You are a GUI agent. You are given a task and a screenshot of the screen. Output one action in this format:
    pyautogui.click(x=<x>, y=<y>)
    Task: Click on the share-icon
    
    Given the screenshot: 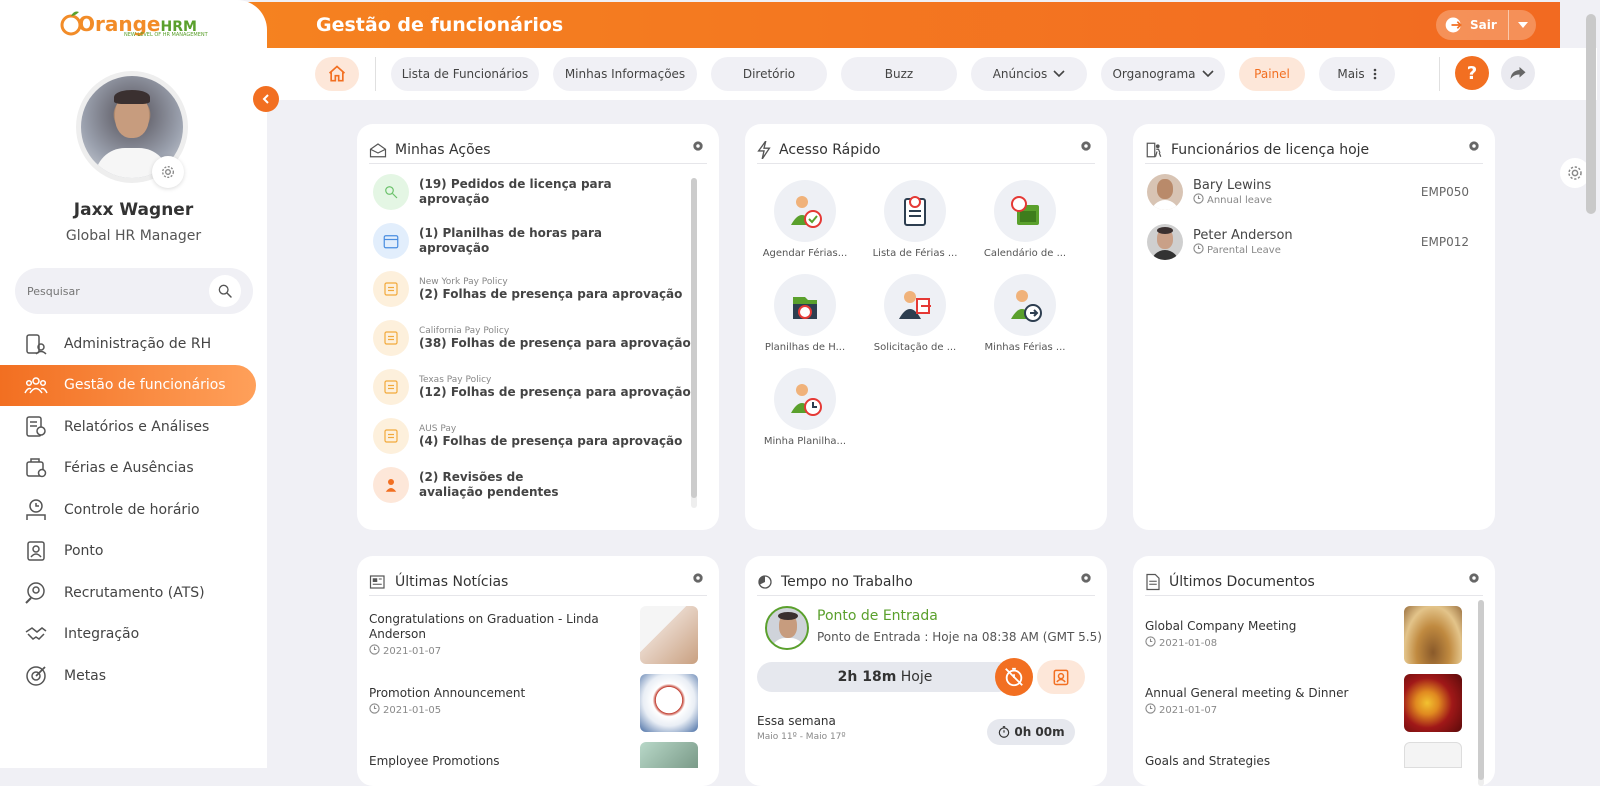 What is the action you would take?
    pyautogui.click(x=1518, y=73)
    